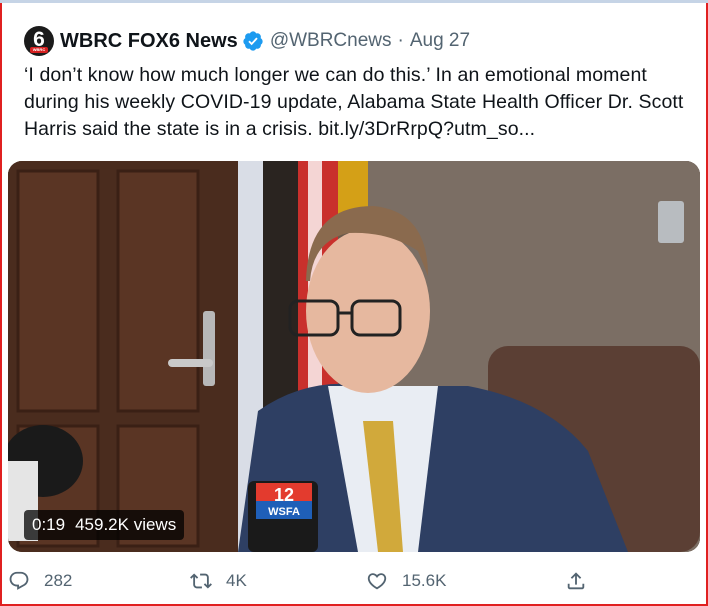 This screenshot has width=708, height=606. Describe the element at coordinates (253, 41) in the screenshot. I see `verified-badge-icon` at that location.